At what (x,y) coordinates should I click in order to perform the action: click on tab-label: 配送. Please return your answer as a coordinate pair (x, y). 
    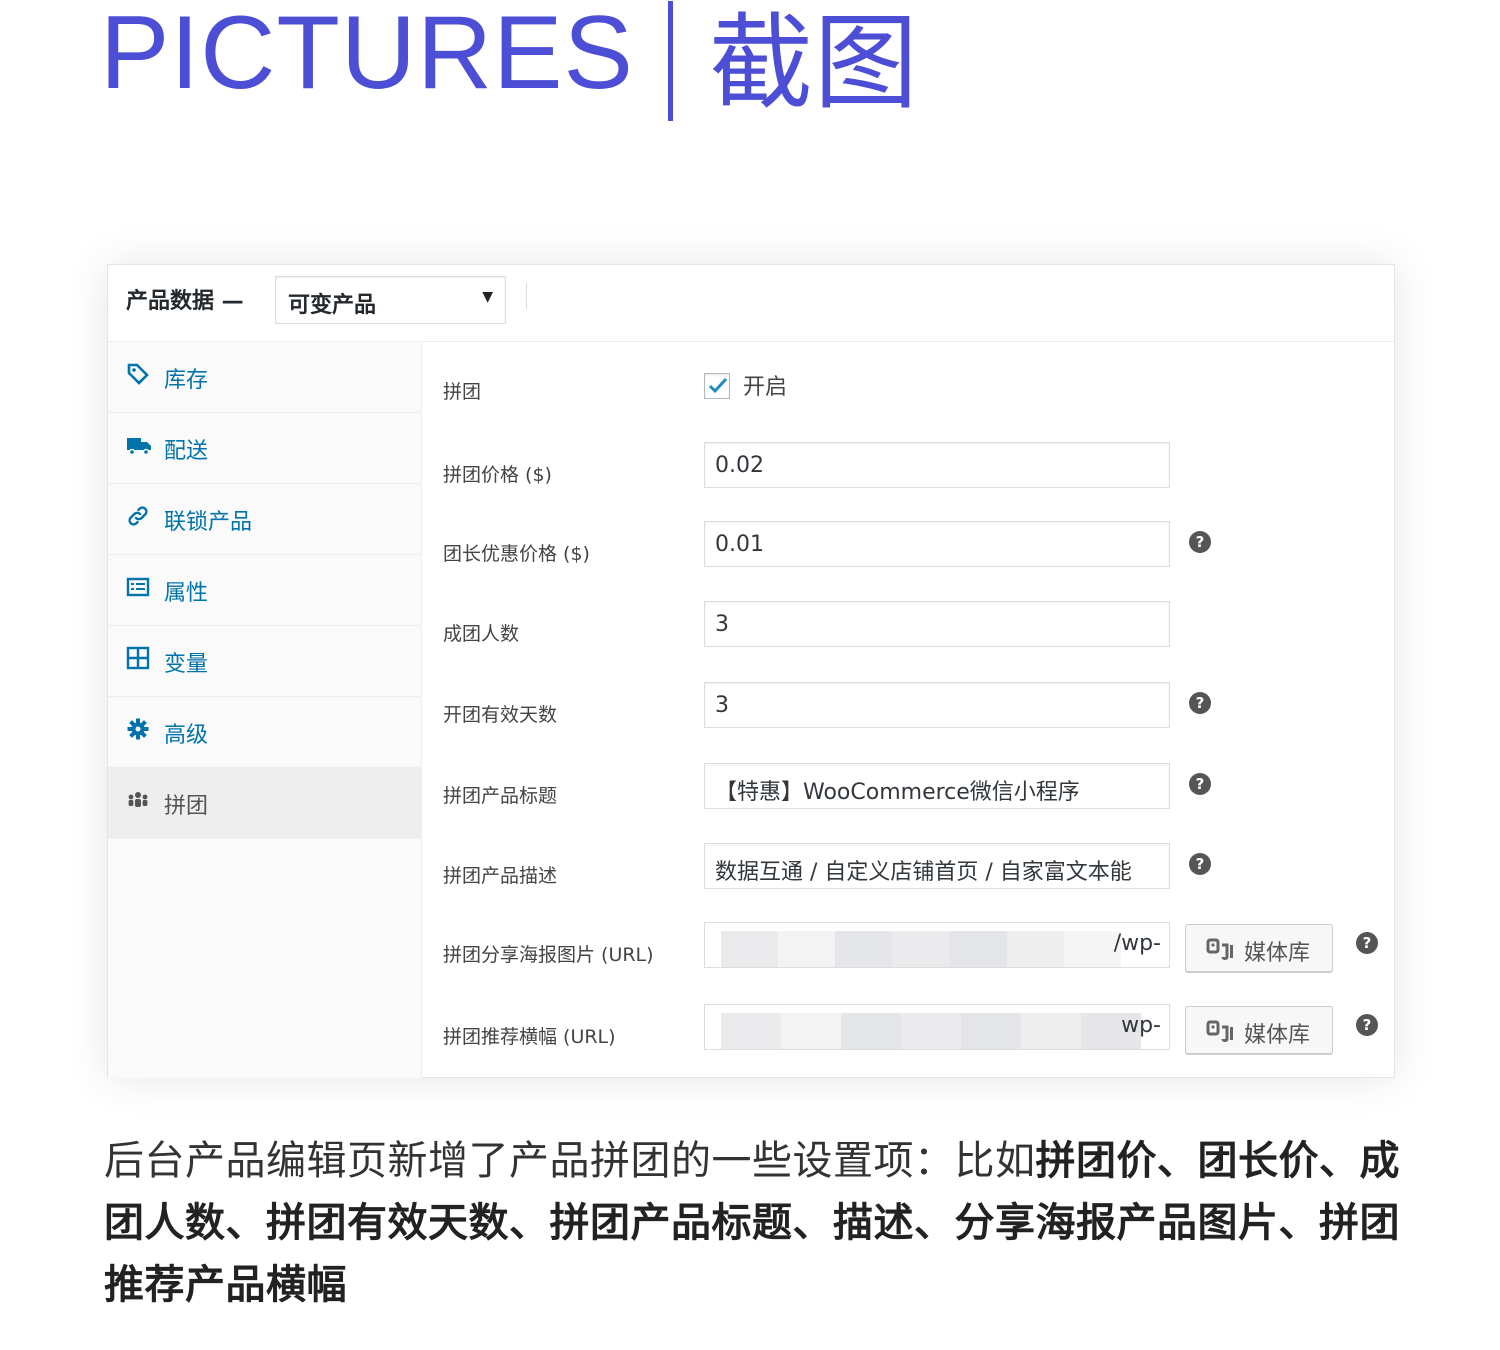
    Looking at the image, I should click on (186, 451).